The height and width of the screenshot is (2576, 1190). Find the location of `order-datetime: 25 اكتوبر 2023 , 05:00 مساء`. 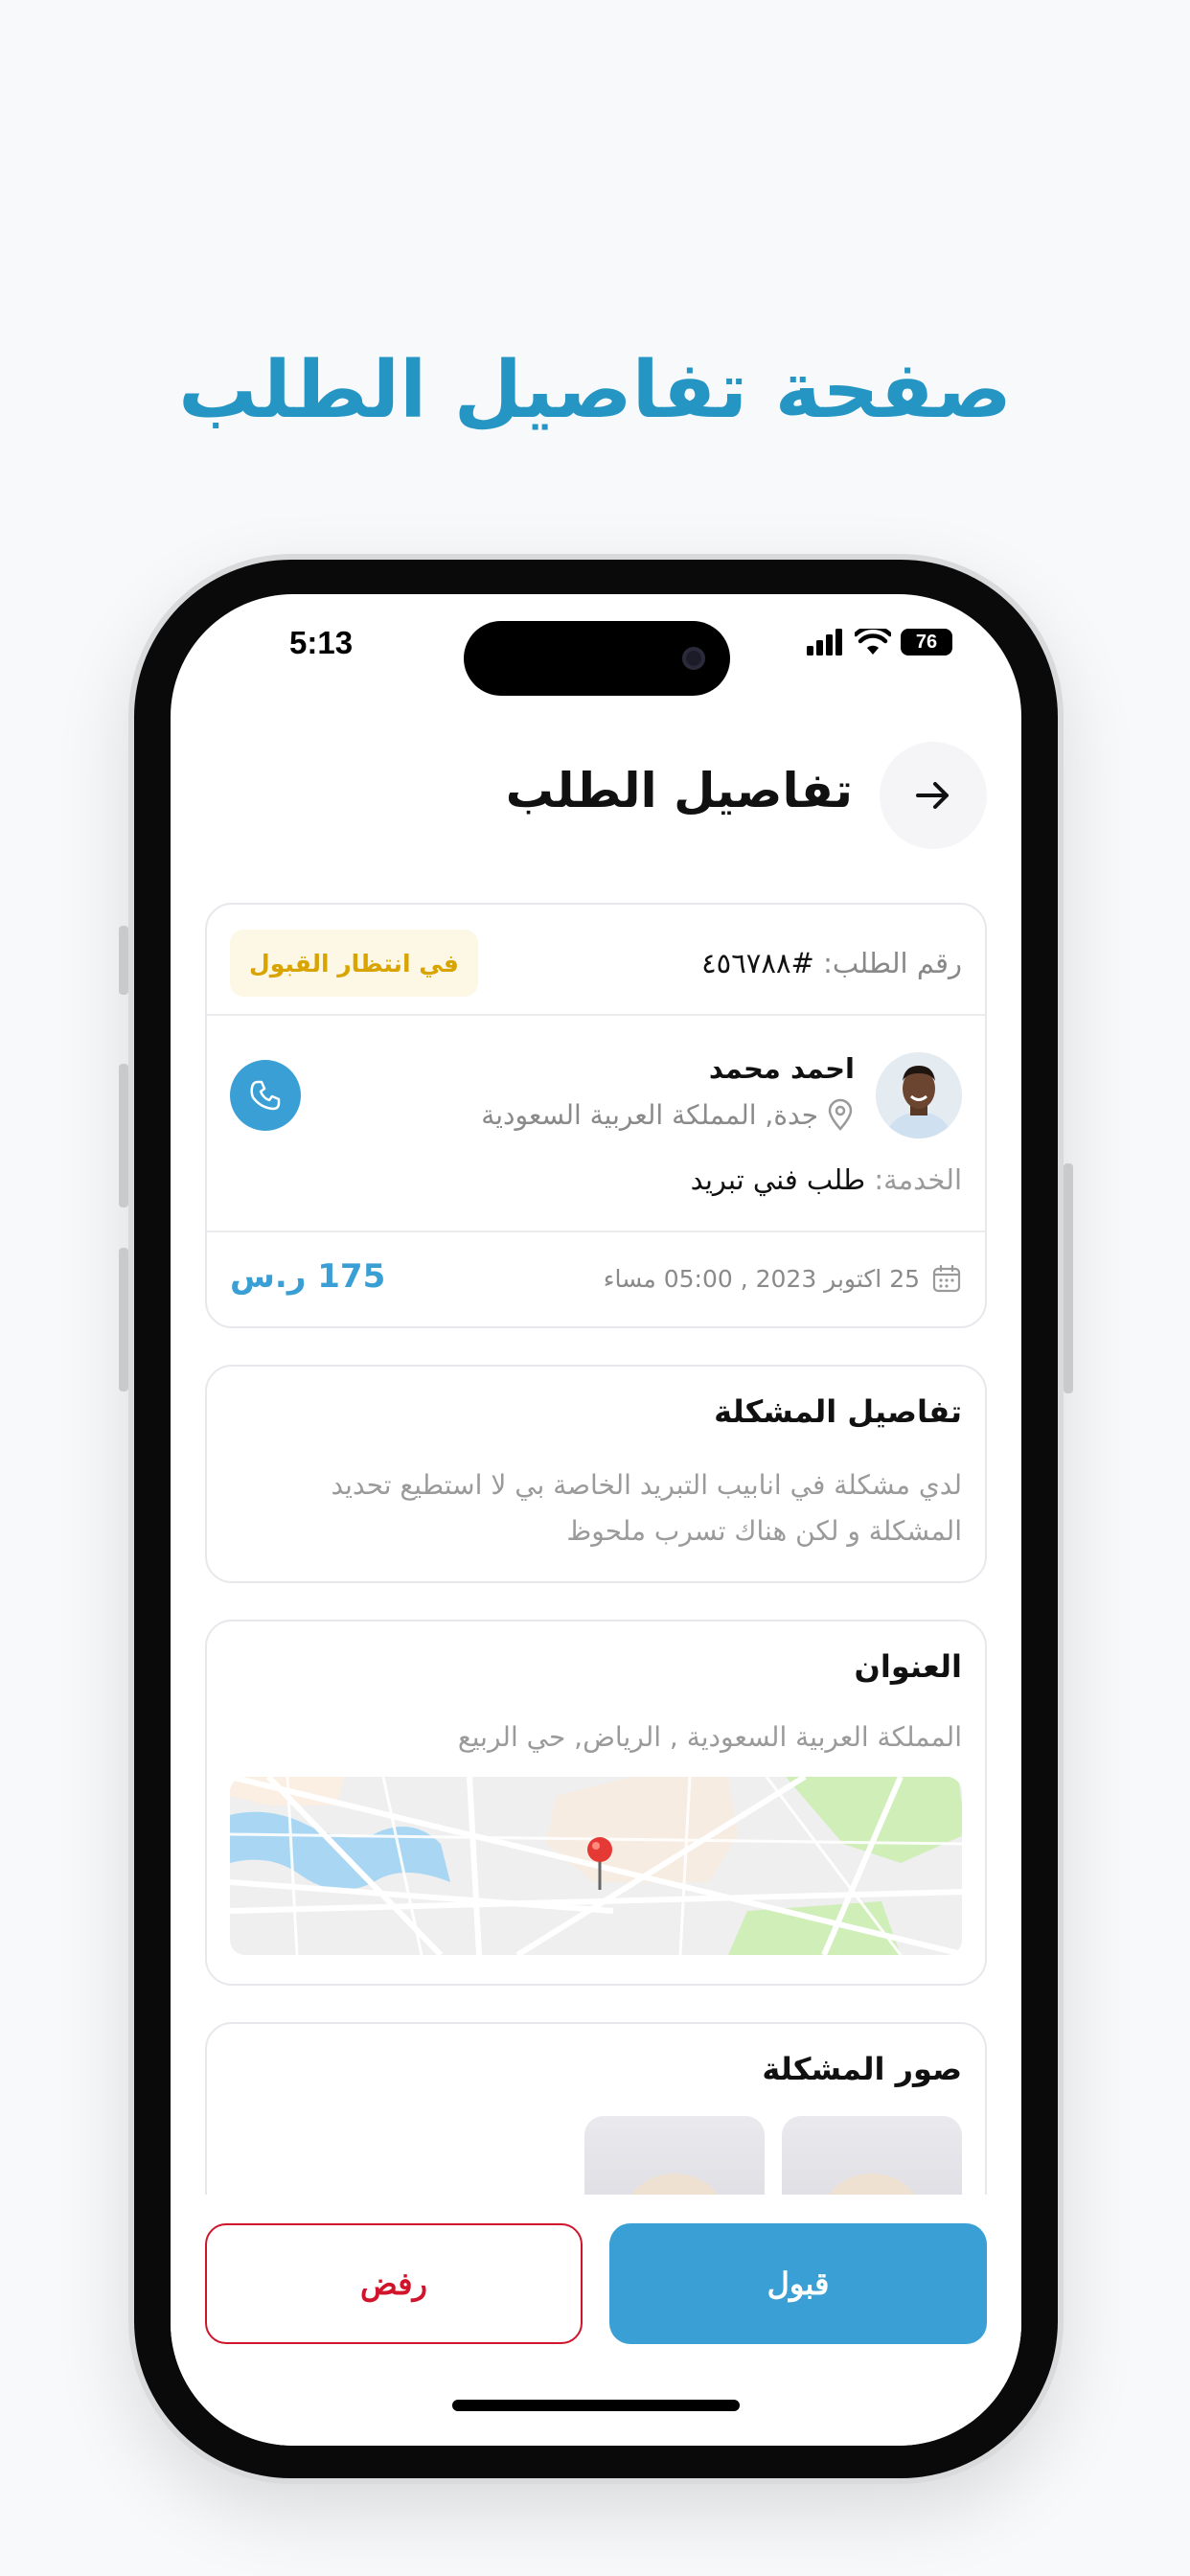

order-datetime: 25 اكتوبر 2023 , 05:00 مساء is located at coordinates (783, 1278).